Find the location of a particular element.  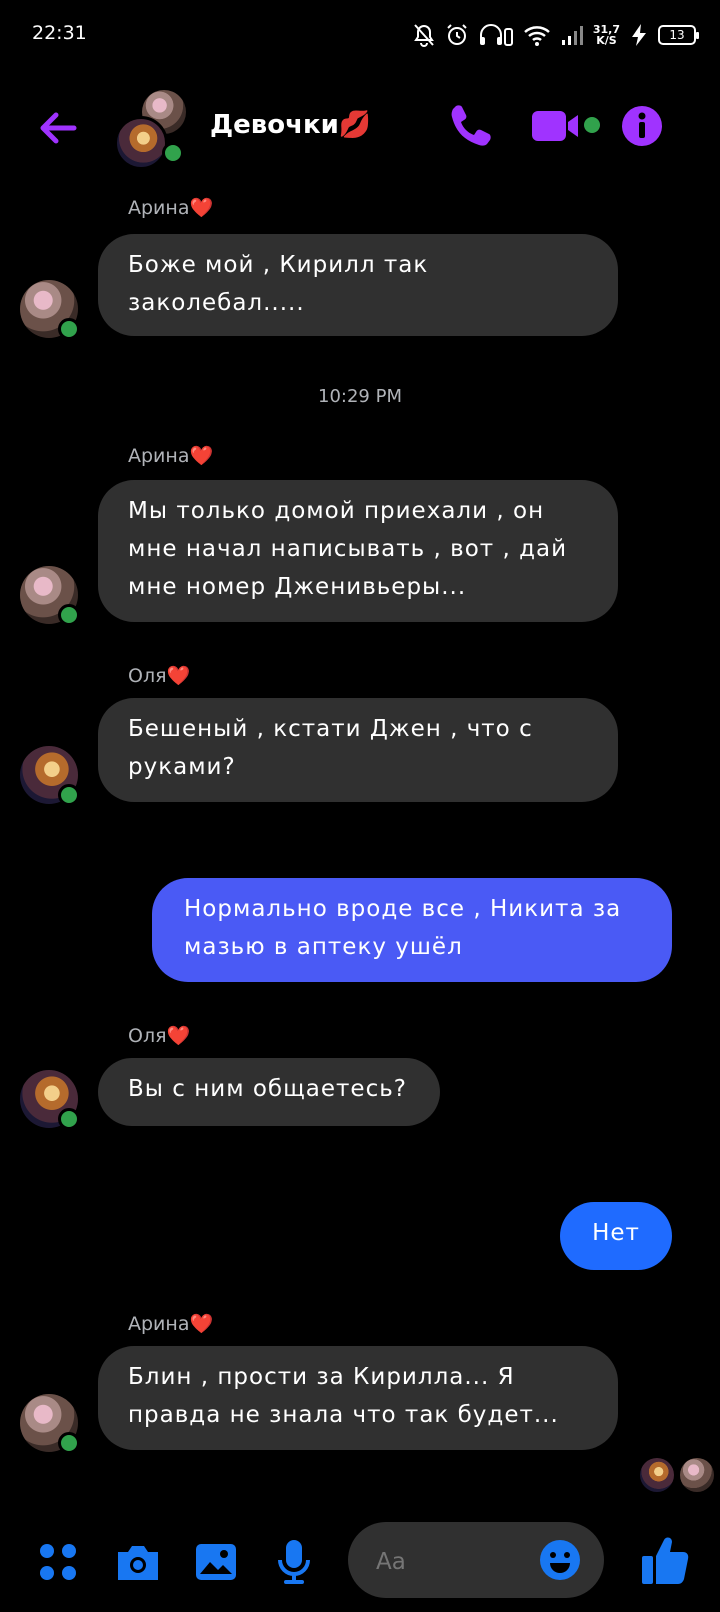

camera-button is located at coordinates (138, 1562).